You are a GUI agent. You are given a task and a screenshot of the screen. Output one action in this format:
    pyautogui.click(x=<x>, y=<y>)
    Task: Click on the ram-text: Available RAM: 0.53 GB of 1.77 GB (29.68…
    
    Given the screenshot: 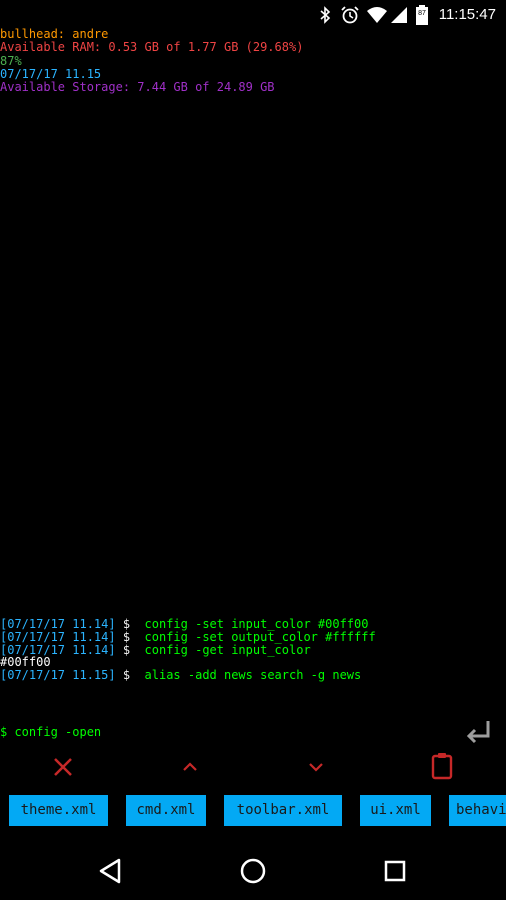 What is the action you would take?
    pyautogui.click(x=152, y=47)
    